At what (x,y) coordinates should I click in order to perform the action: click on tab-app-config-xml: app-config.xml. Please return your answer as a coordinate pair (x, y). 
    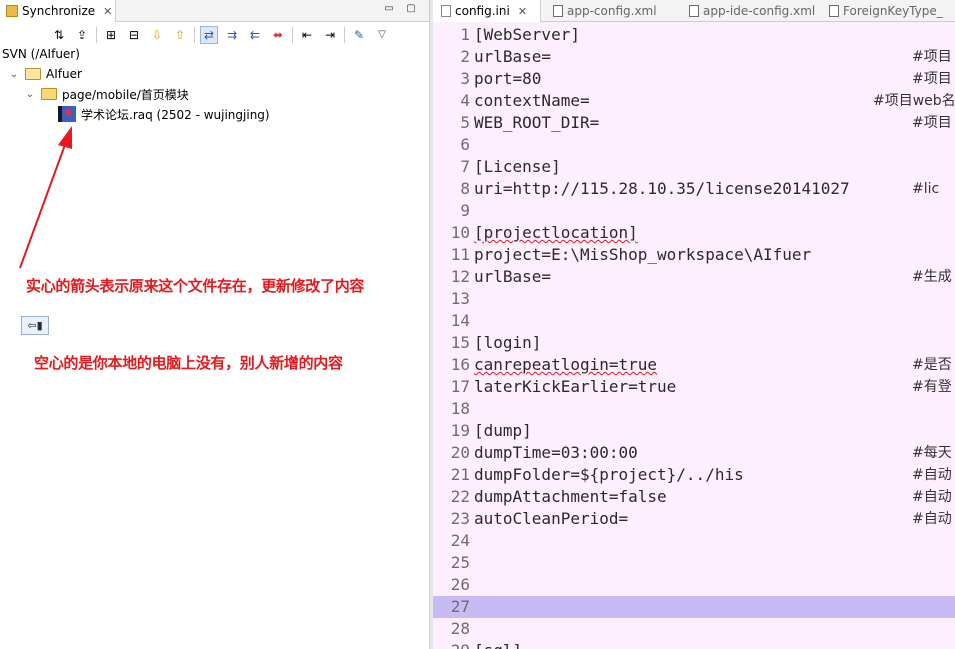
    Looking at the image, I should click on (601, 11).